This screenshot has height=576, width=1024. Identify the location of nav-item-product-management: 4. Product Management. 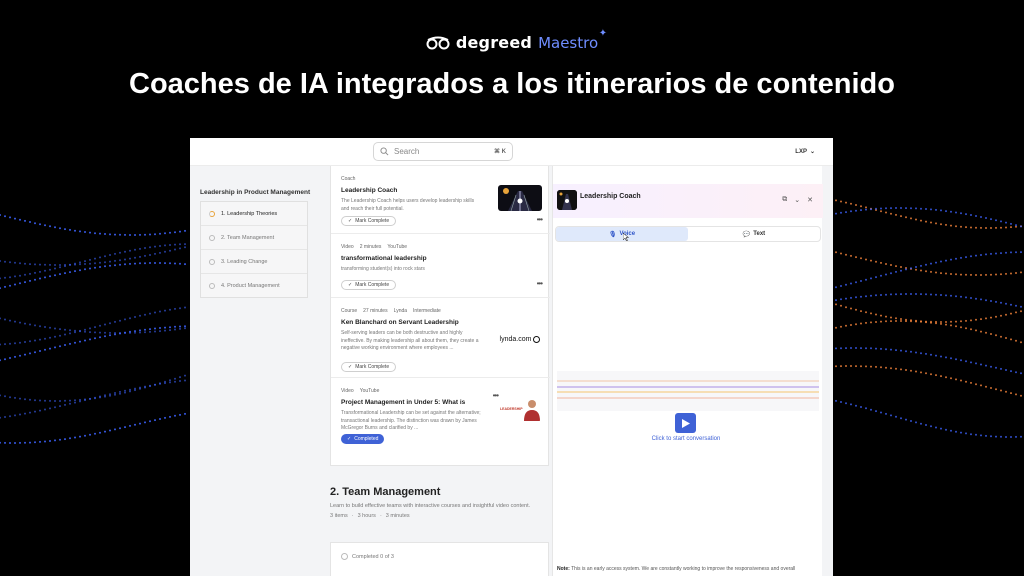
(254, 286).